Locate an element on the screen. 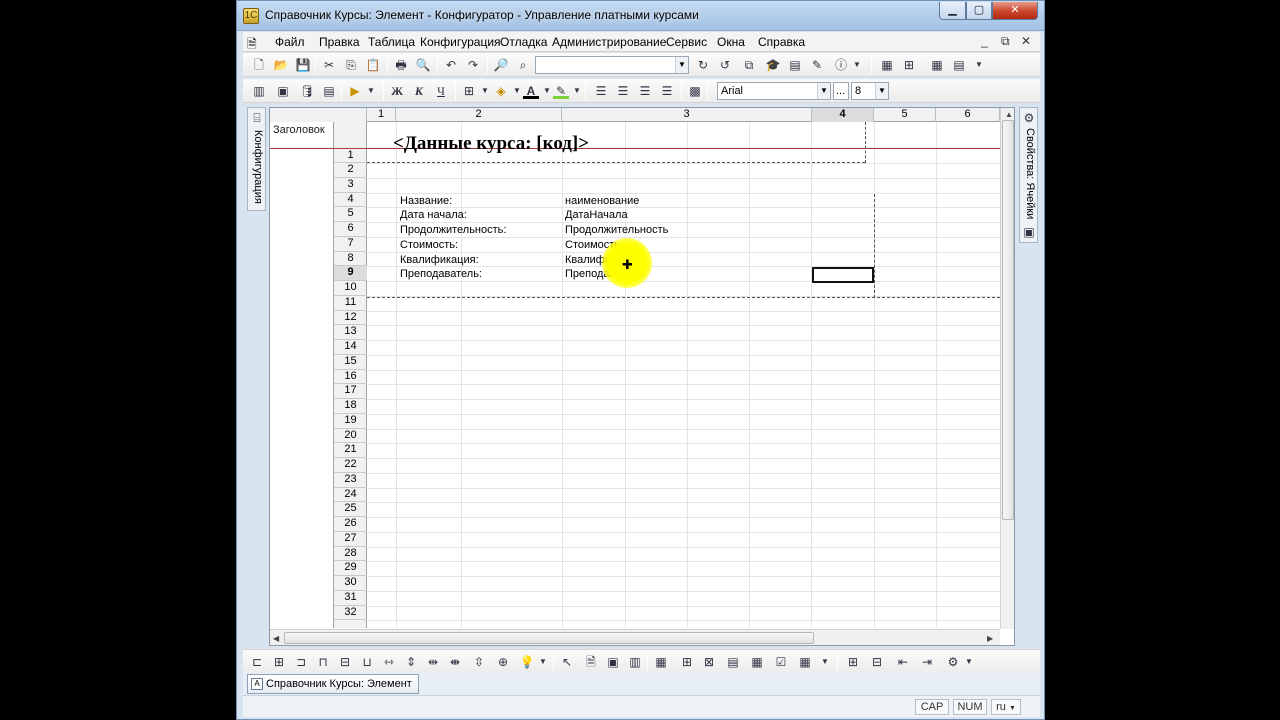 The image size is (1280, 720). row-header: 3 is located at coordinates (350, 185).